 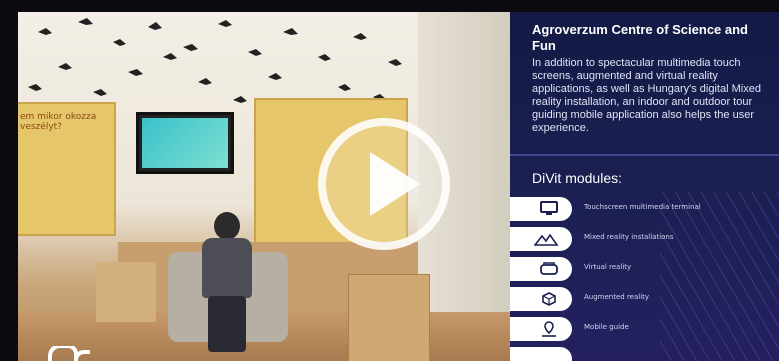 I want to click on play-button, so click(x=384, y=184).